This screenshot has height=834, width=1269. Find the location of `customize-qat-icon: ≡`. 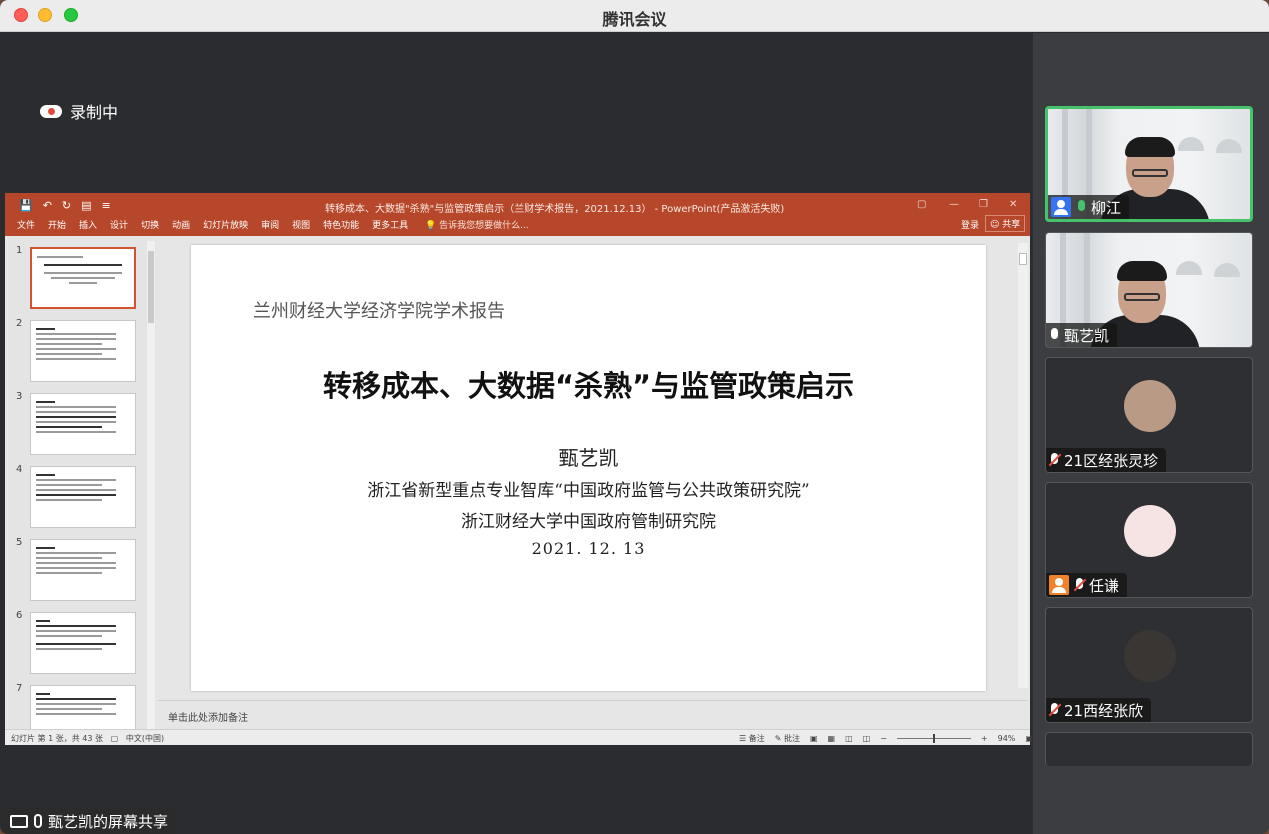

customize-qat-icon: ≡ is located at coordinates (106, 205).